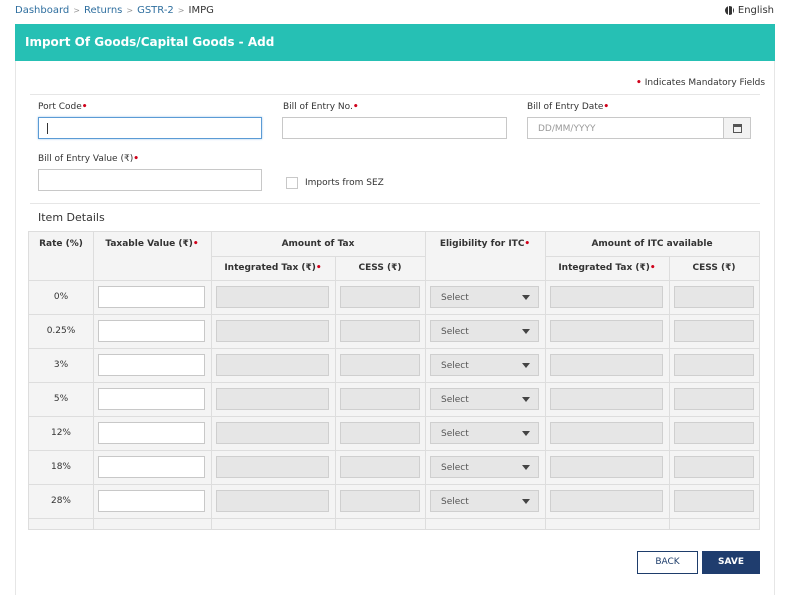 This screenshot has width=792, height=595. I want to click on bill-of-entry-date-label: Bill of Entry Date•, so click(568, 107).